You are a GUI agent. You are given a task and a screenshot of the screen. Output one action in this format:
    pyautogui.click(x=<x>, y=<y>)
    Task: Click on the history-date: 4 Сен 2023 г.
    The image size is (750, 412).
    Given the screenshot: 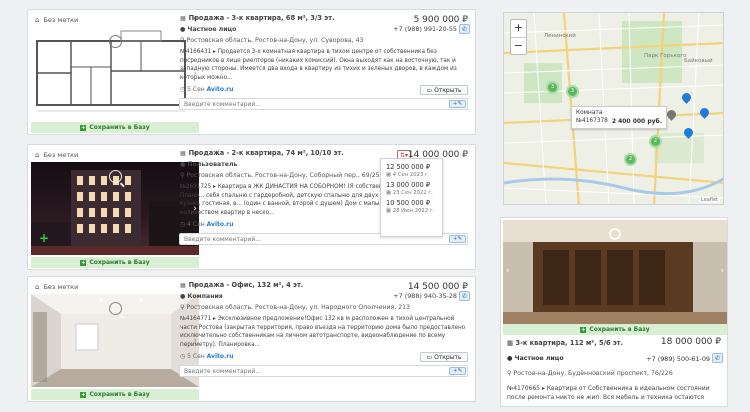 What is the action you would take?
    pyautogui.click(x=411, y=175)
    